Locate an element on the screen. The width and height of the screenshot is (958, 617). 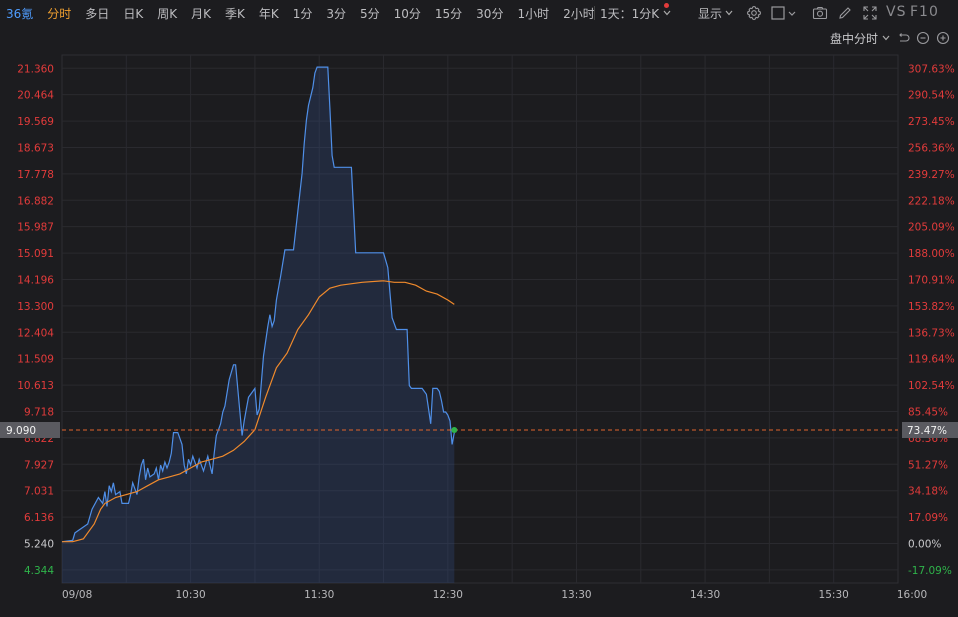
left-axis-label: 12.404 is located at coordinates (35, 333).